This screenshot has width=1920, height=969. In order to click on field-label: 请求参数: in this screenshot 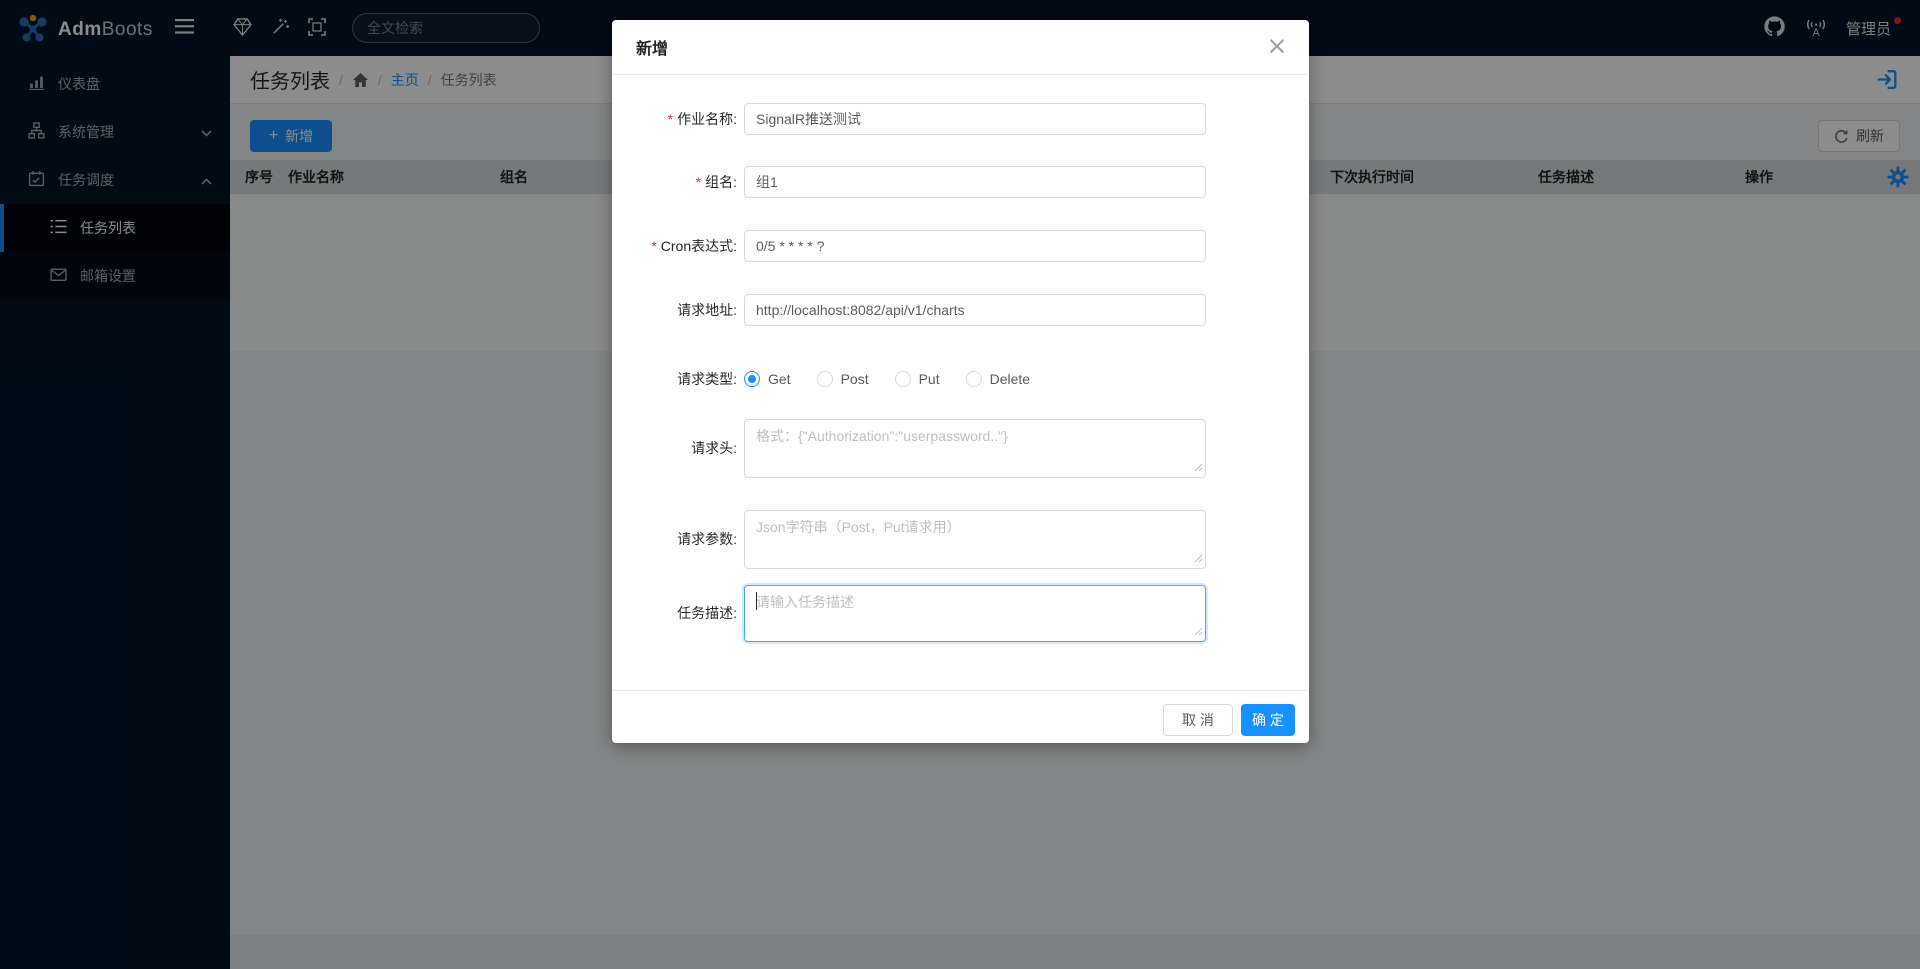, I will do `click(707, 539)`.